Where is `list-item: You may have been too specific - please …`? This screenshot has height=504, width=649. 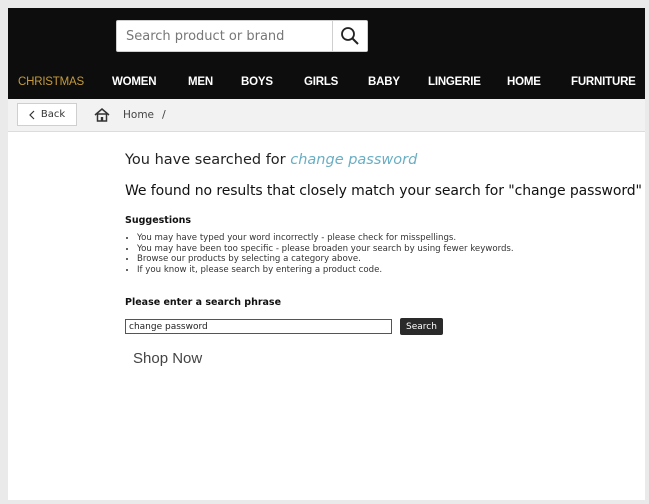 list-item: You may have been too specific - please … is located at coordinates (372, 249).